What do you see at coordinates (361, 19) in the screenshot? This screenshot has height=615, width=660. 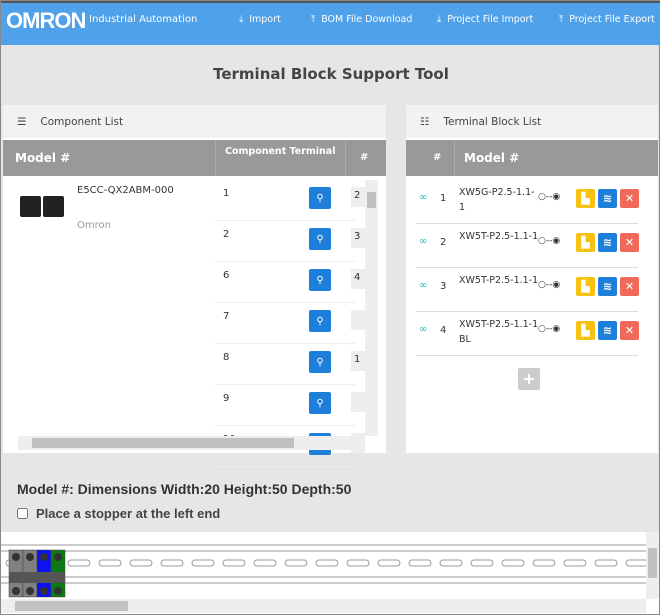 I see `bom-download-button: ⤒ BOM File Download` at bounding box center [361, 19].